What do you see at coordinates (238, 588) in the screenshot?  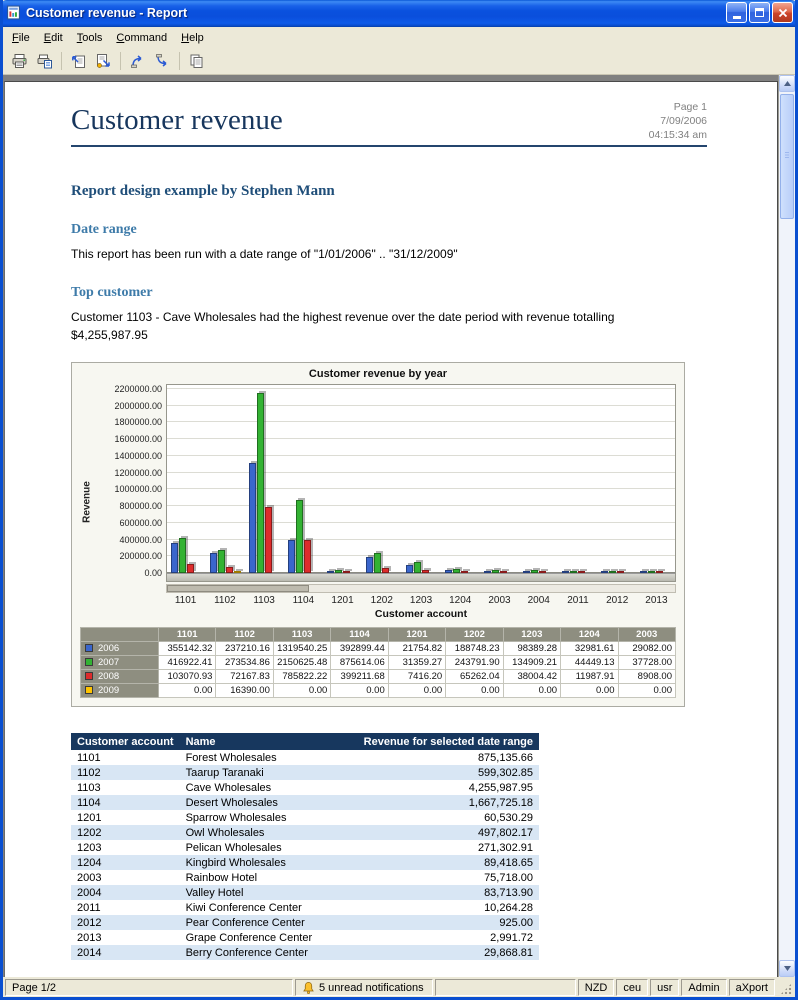 I see `chart-scrollbar-thumb` at bounding box center [238, 588].